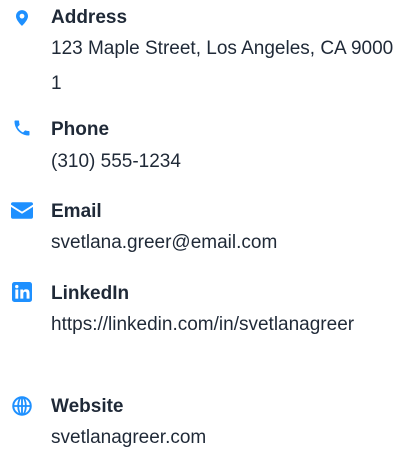 The height and width of the screenshot is (455, 409). What do you see at coordinates (22, 18) in the screenshot?
I see `location-pin-icon` at bounding box center [22, 18].